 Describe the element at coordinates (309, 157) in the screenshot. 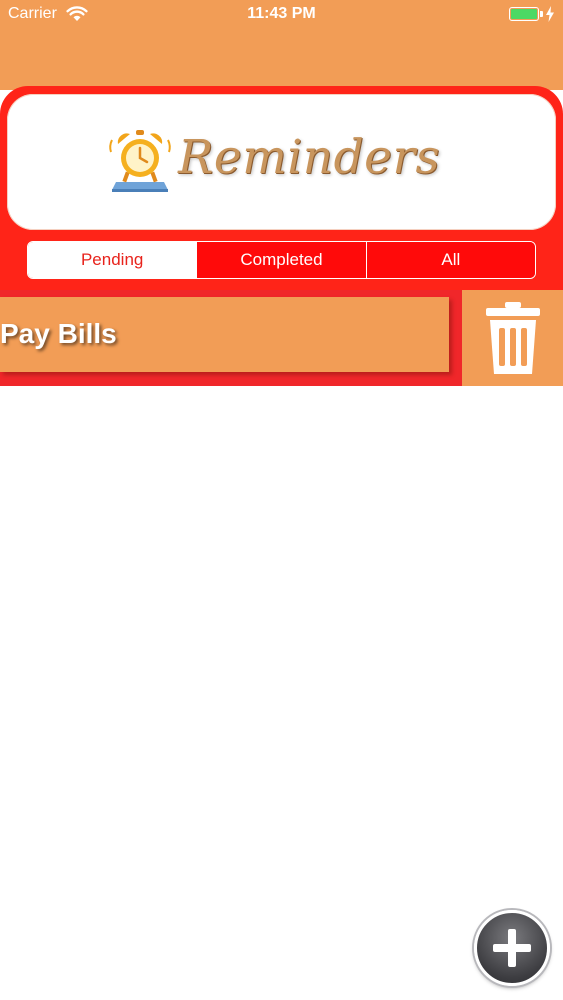

I see `app-title: Reminders` at that location.